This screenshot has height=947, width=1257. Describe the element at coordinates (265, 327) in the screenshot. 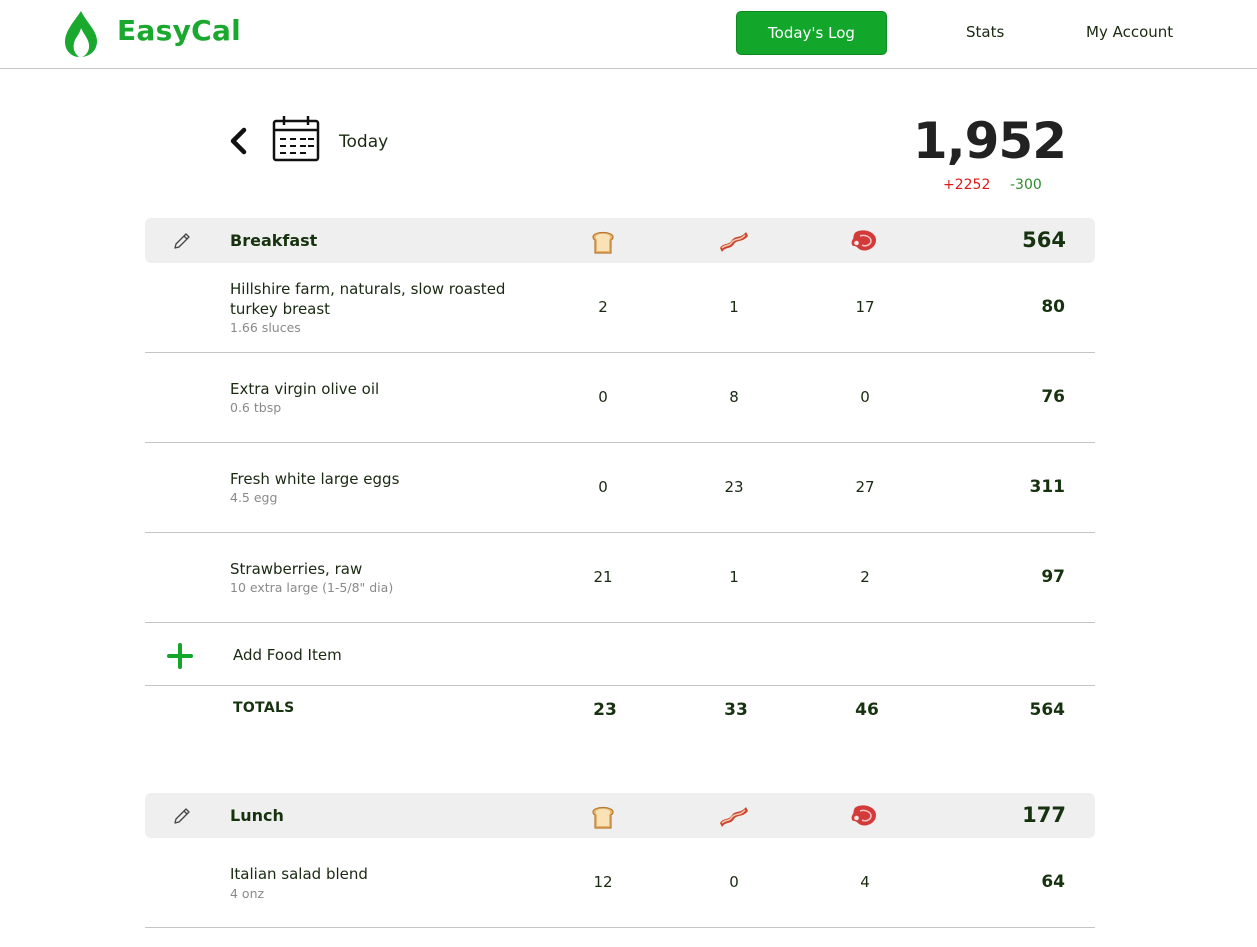

I see `food-serving: 1.66 sluces` at that location.